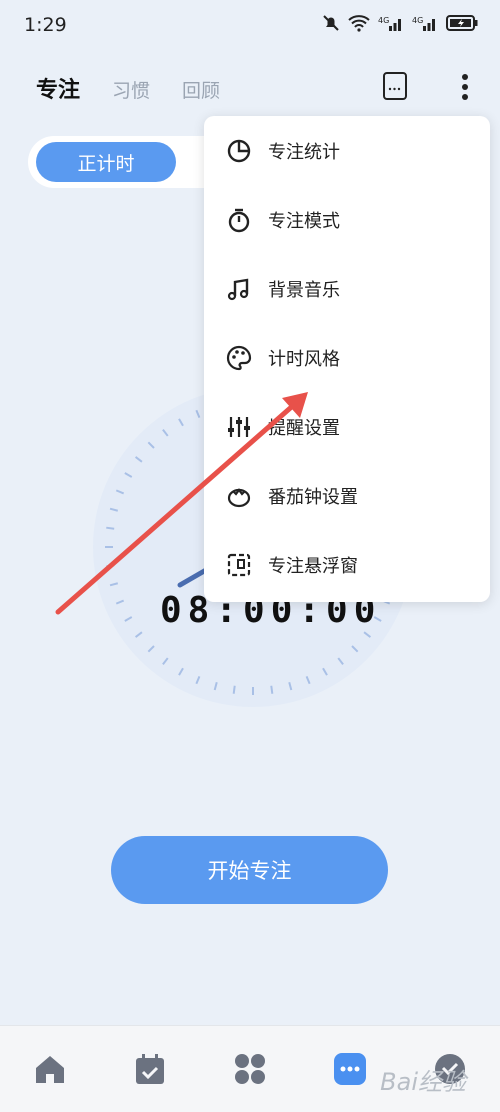 This screenshot has width=500, height=1112. I want to click on menu-item-label: 专注统计, so click(304, 152).